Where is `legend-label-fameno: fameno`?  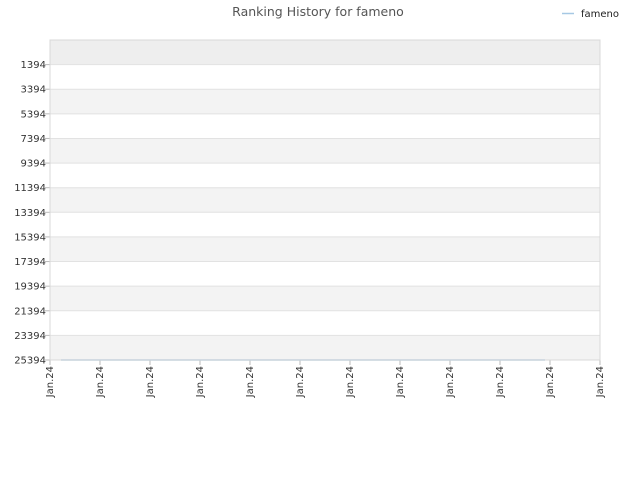 legend-label-fameno: fameno is located at coordinates (600, 14).